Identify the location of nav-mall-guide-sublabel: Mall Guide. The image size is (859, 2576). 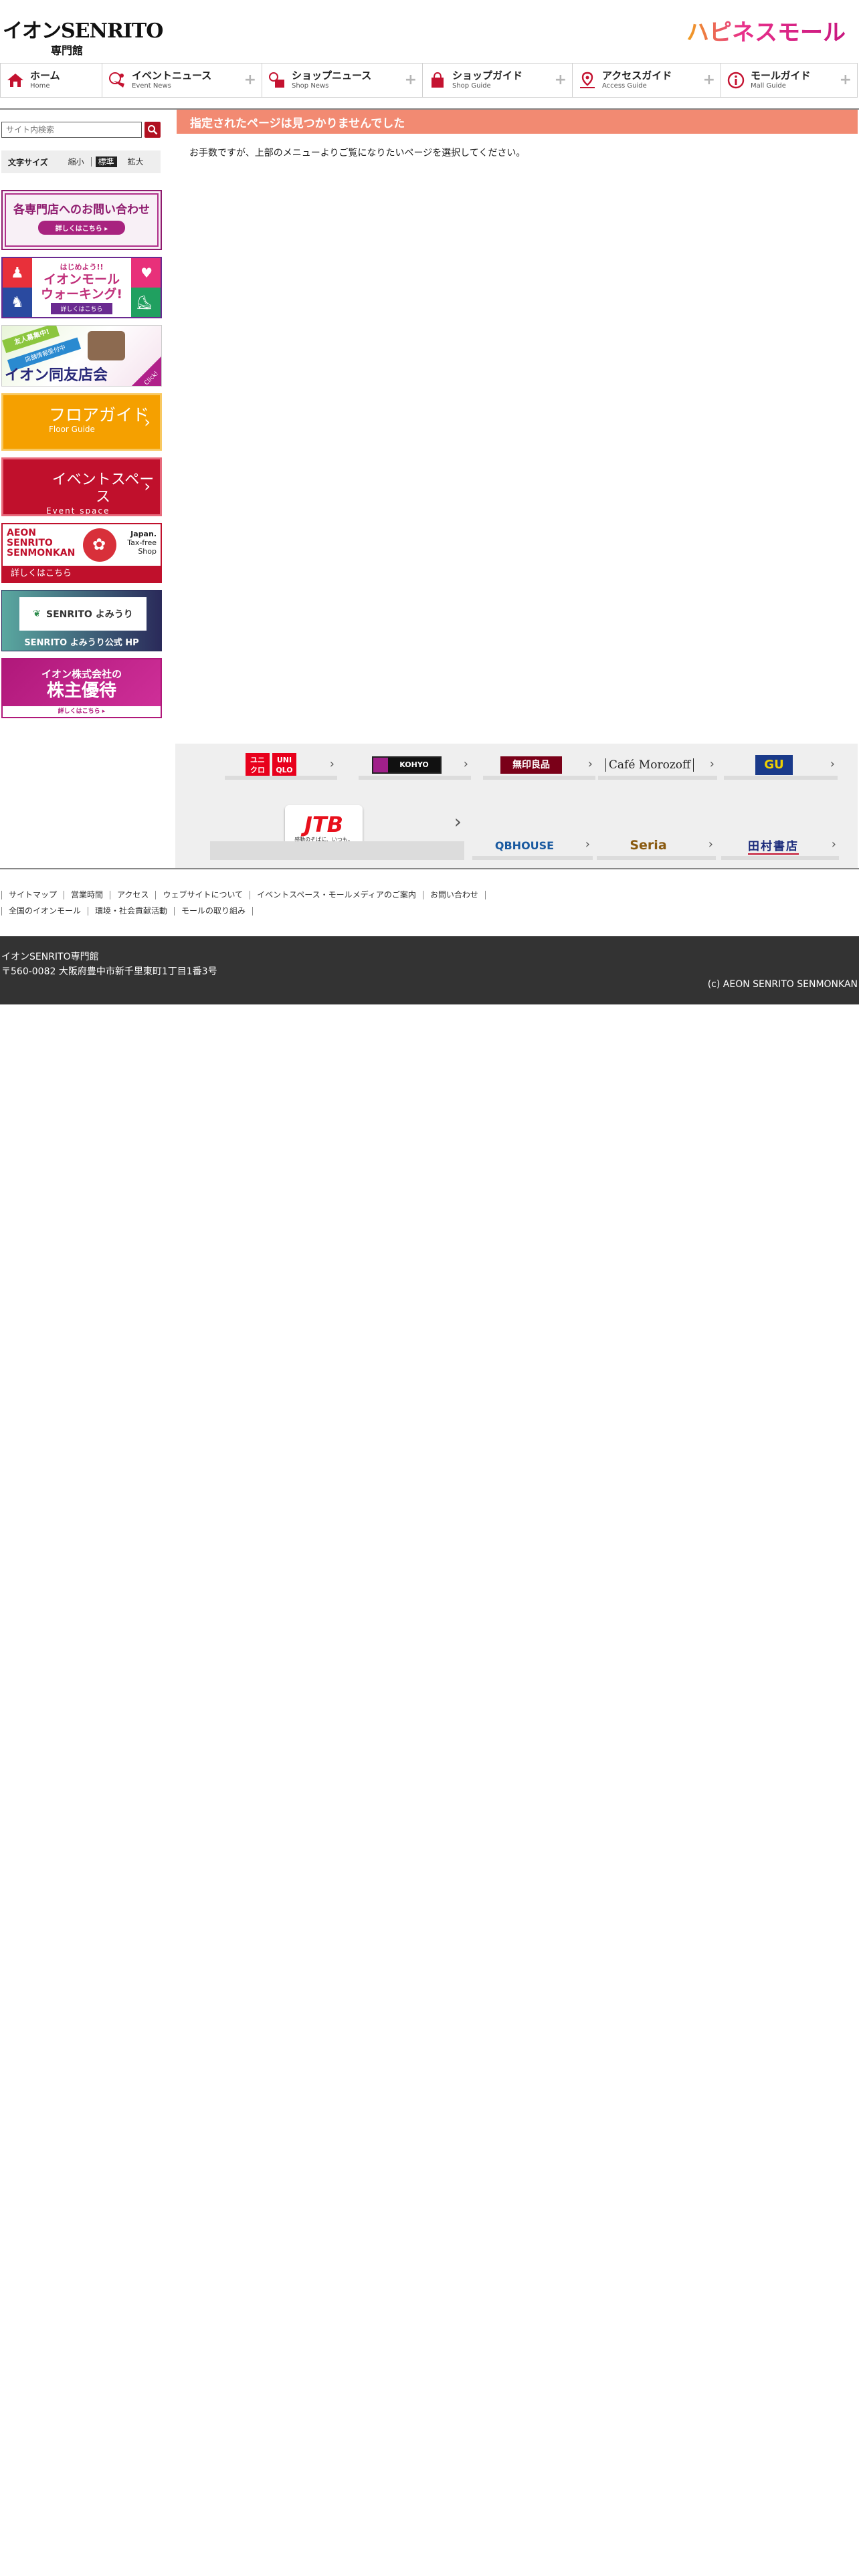
(769, 86).